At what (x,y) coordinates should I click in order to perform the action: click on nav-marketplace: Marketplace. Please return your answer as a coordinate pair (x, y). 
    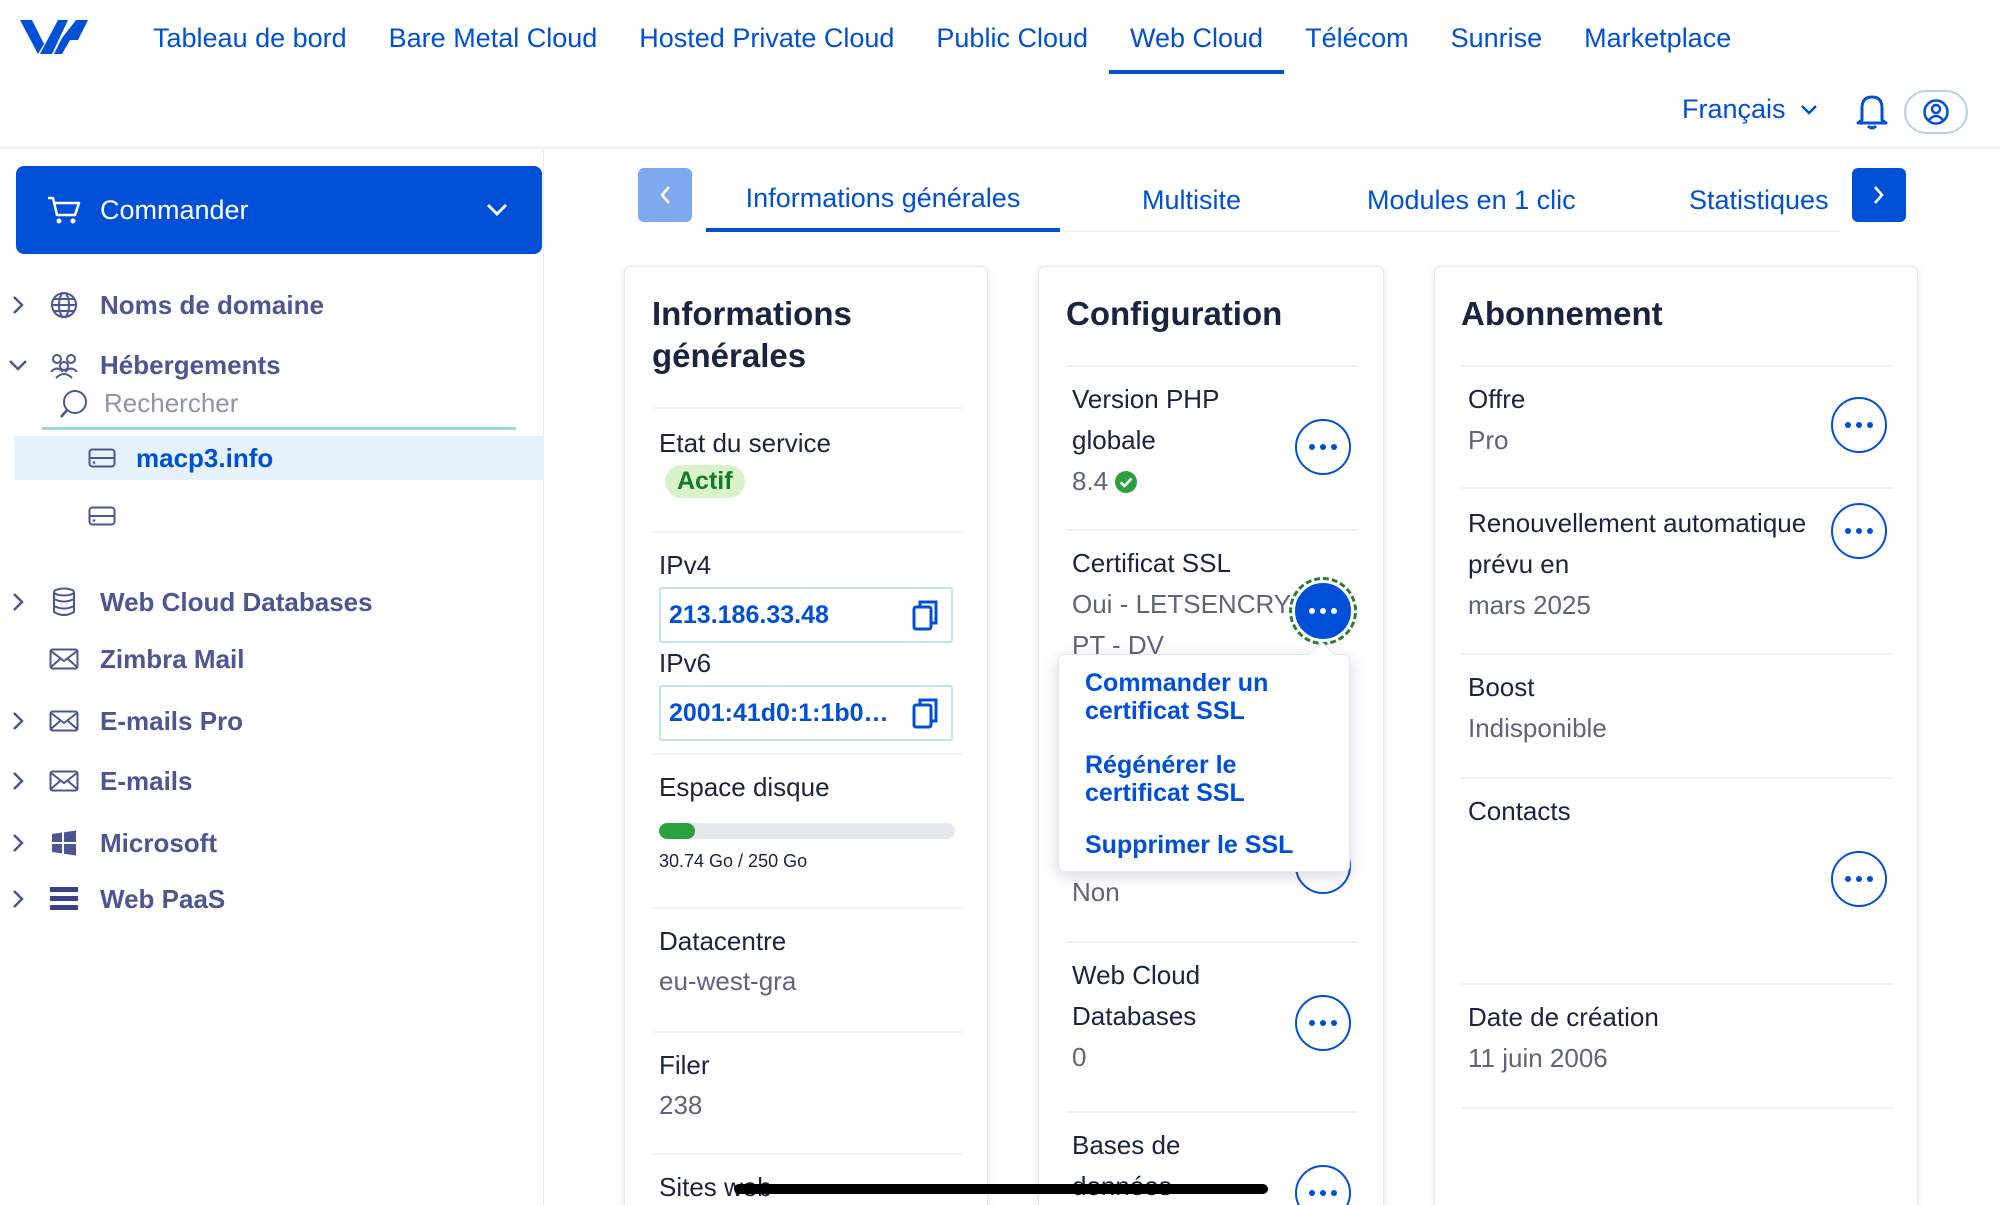
    Looking at the image, I should click on (1657, 38).